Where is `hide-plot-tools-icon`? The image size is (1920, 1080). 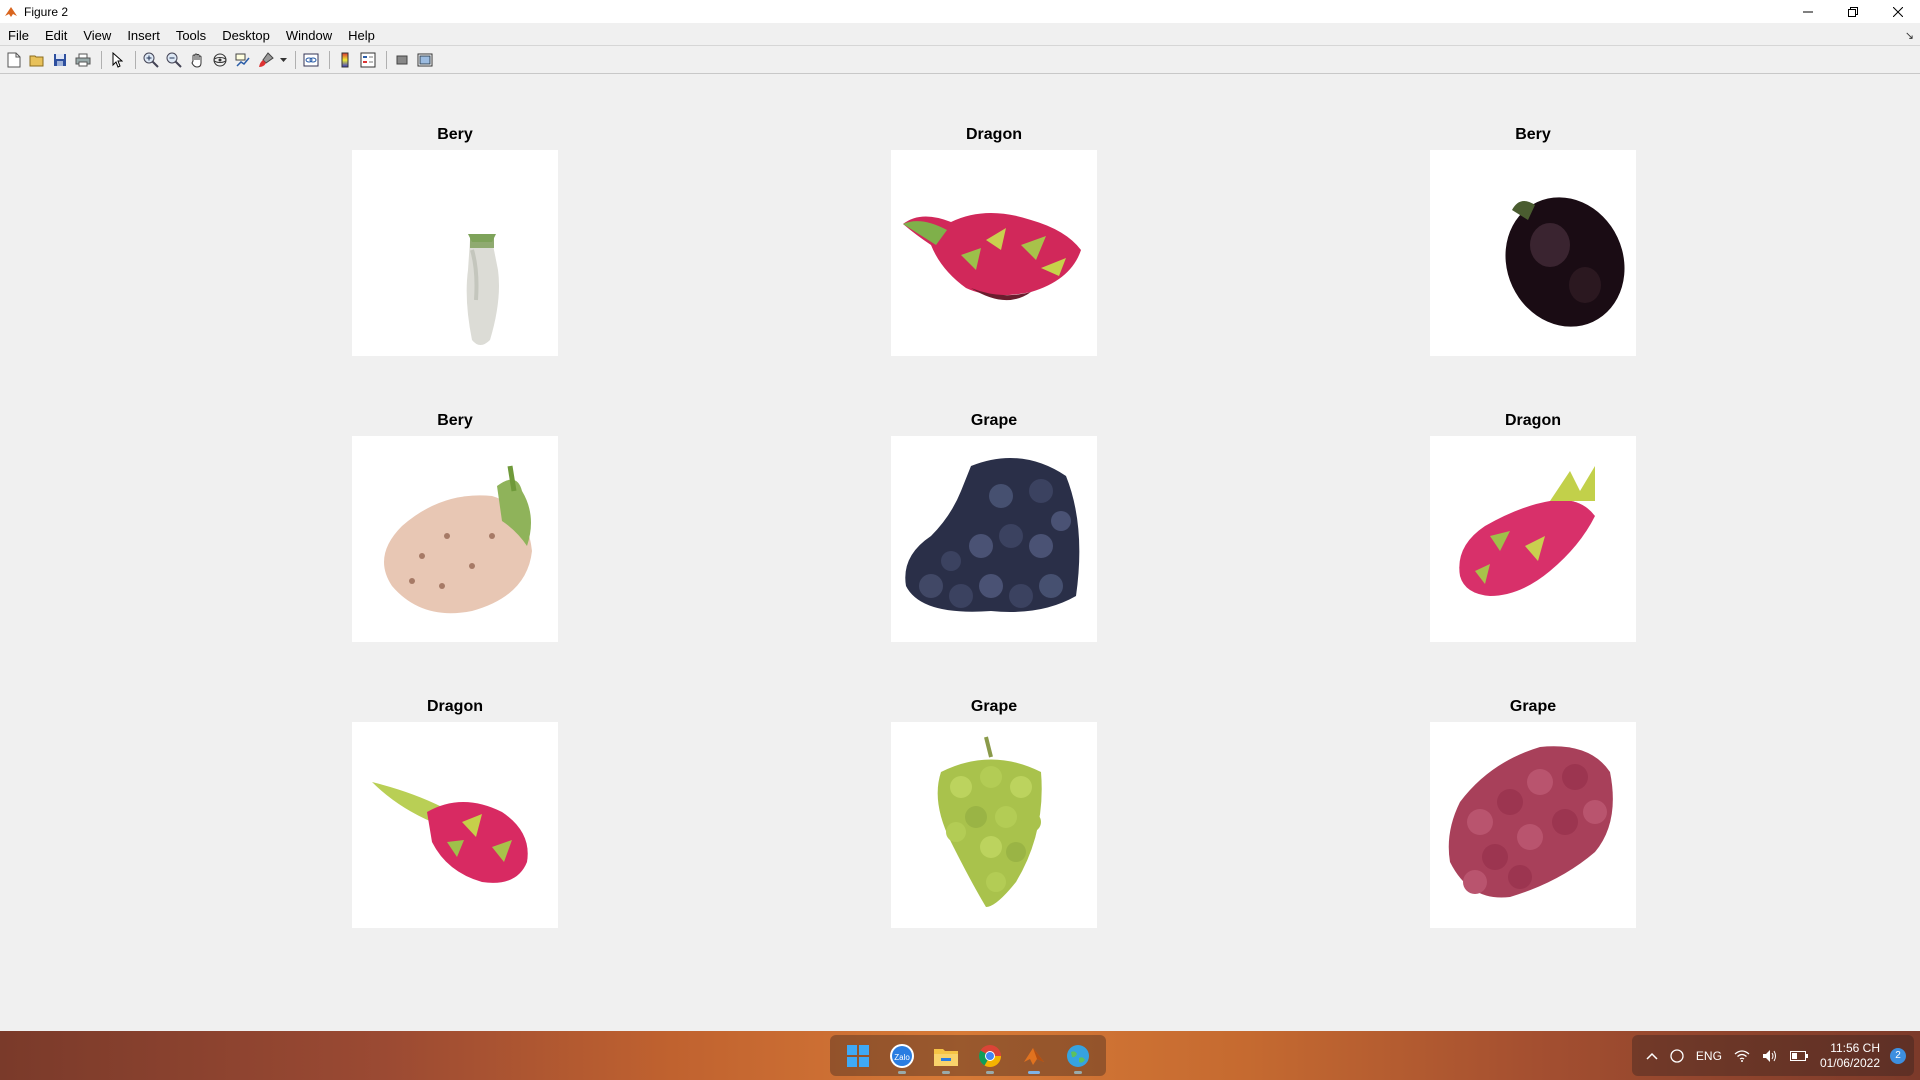
hide-plot-tools-icon is located at coordinates (402, 60).